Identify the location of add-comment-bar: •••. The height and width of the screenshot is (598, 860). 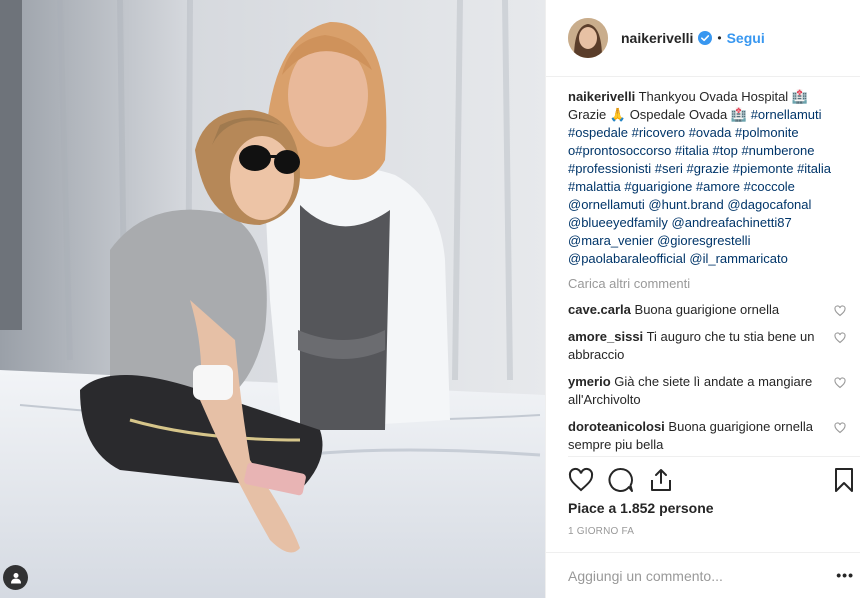
(703, 575).